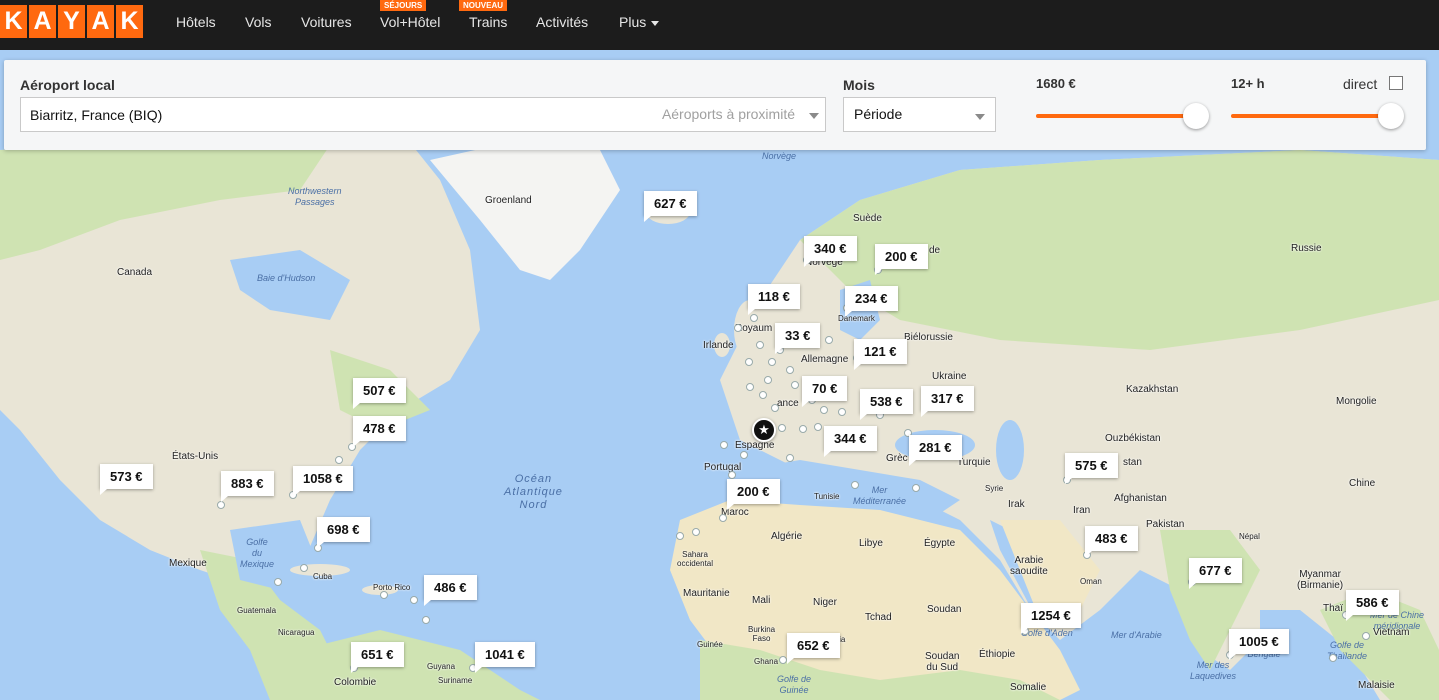  Describe the element at coordinates (935, 450) in the screenshot. I see `price-tag: 281 €` at that location.